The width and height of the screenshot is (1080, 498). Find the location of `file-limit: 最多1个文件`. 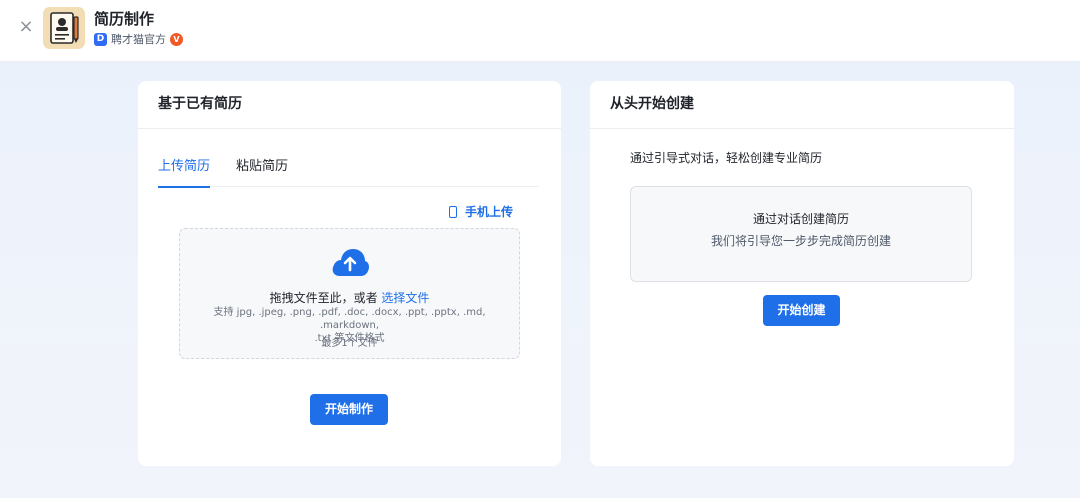

file-limit: 最多1个文件 is located at coordinates (349, 343).